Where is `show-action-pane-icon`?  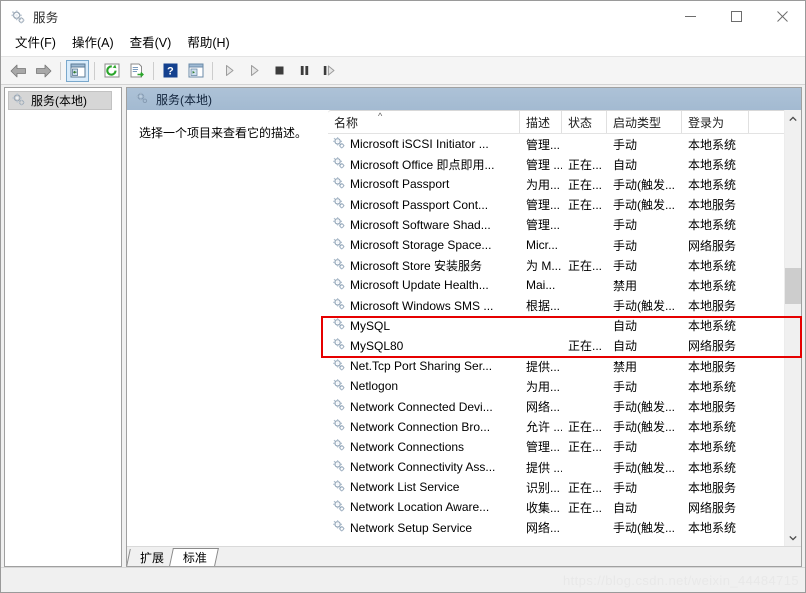 show-action-pane-icon is located at coordinates (195, 71).